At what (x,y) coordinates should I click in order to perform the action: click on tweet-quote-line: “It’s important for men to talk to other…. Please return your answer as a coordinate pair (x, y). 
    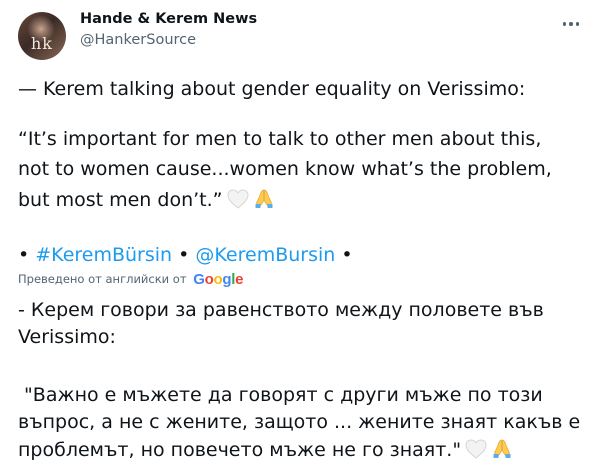
    Looking at the image, I should click on (280, 139).